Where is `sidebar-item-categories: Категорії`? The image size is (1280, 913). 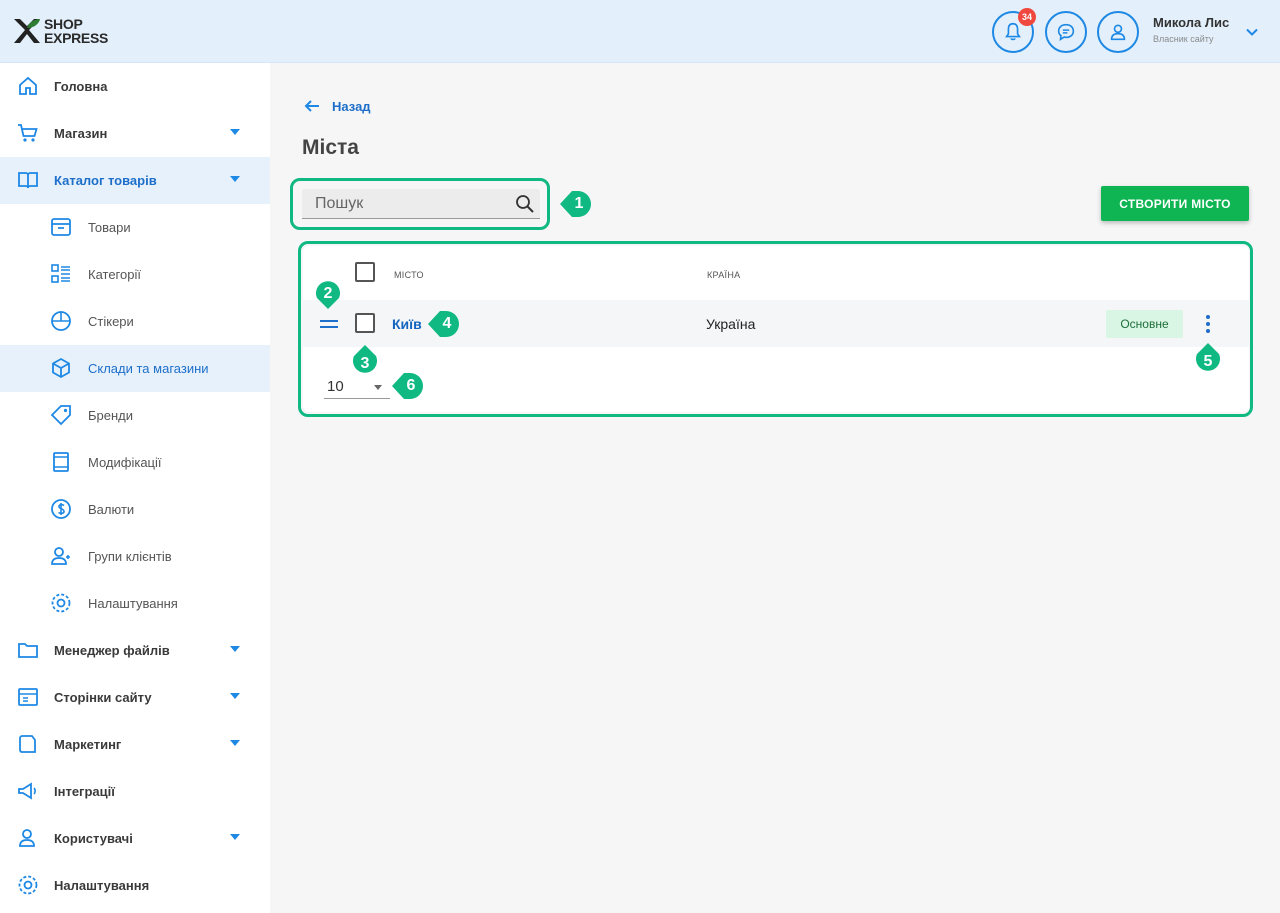 sidebar-item-categories: Категорії is located at coordinates (135, 274).